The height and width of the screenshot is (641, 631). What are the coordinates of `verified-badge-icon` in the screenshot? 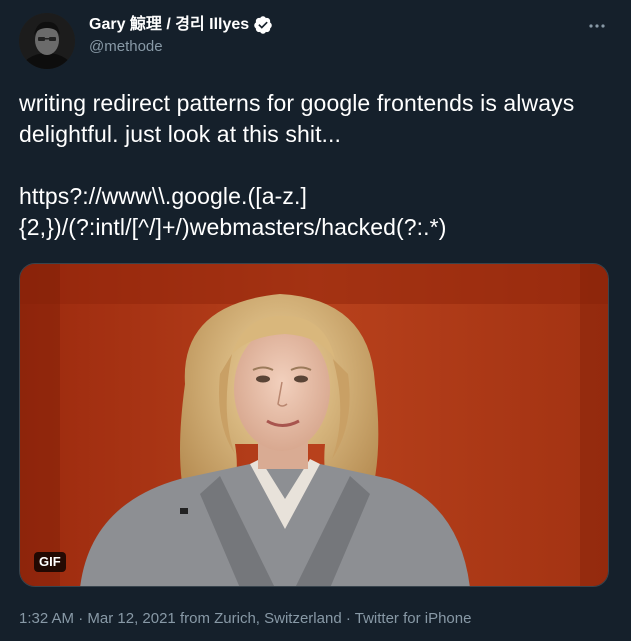 It's located at (263, 25).